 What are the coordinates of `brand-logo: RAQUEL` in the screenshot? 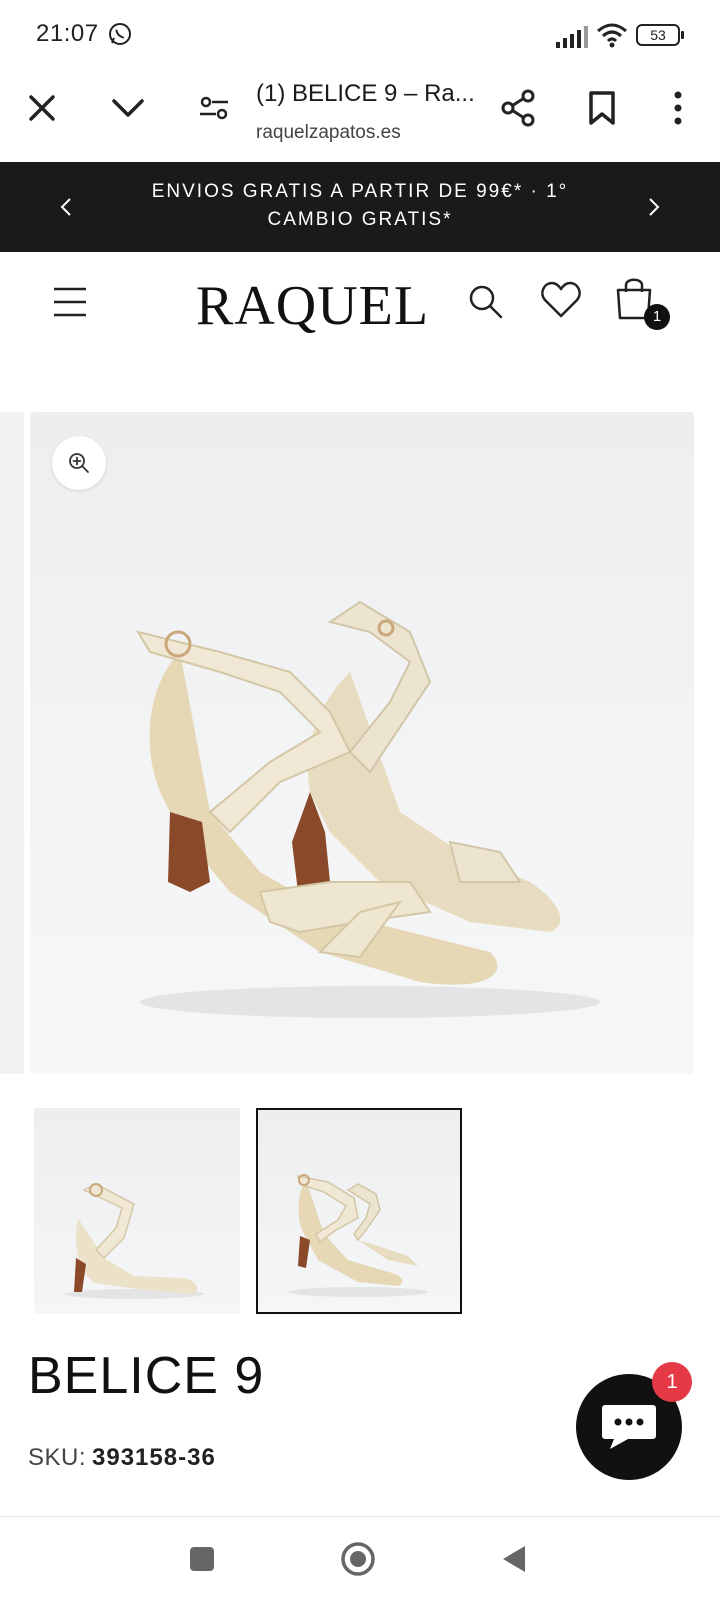 It's located at (312, 306).